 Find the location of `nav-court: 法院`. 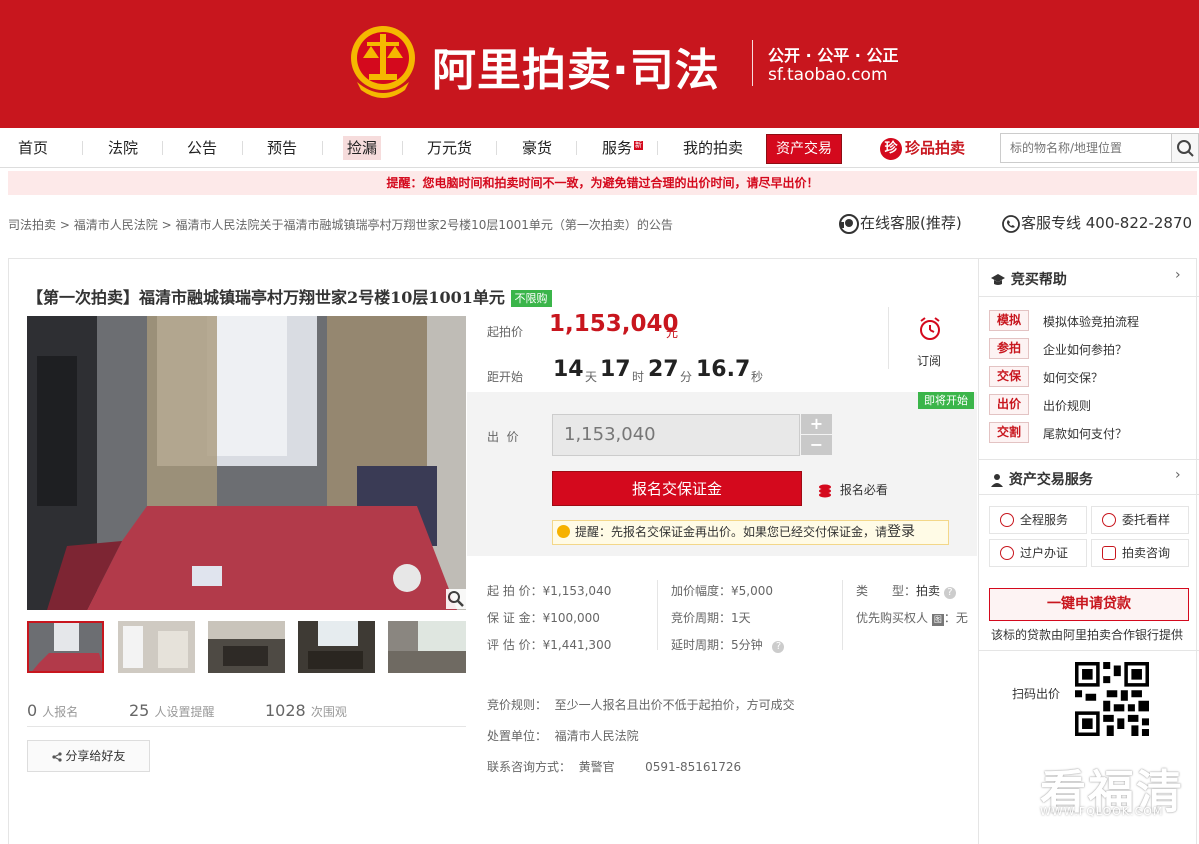

nav-court: 法院 is located at coordinates (123, 148).